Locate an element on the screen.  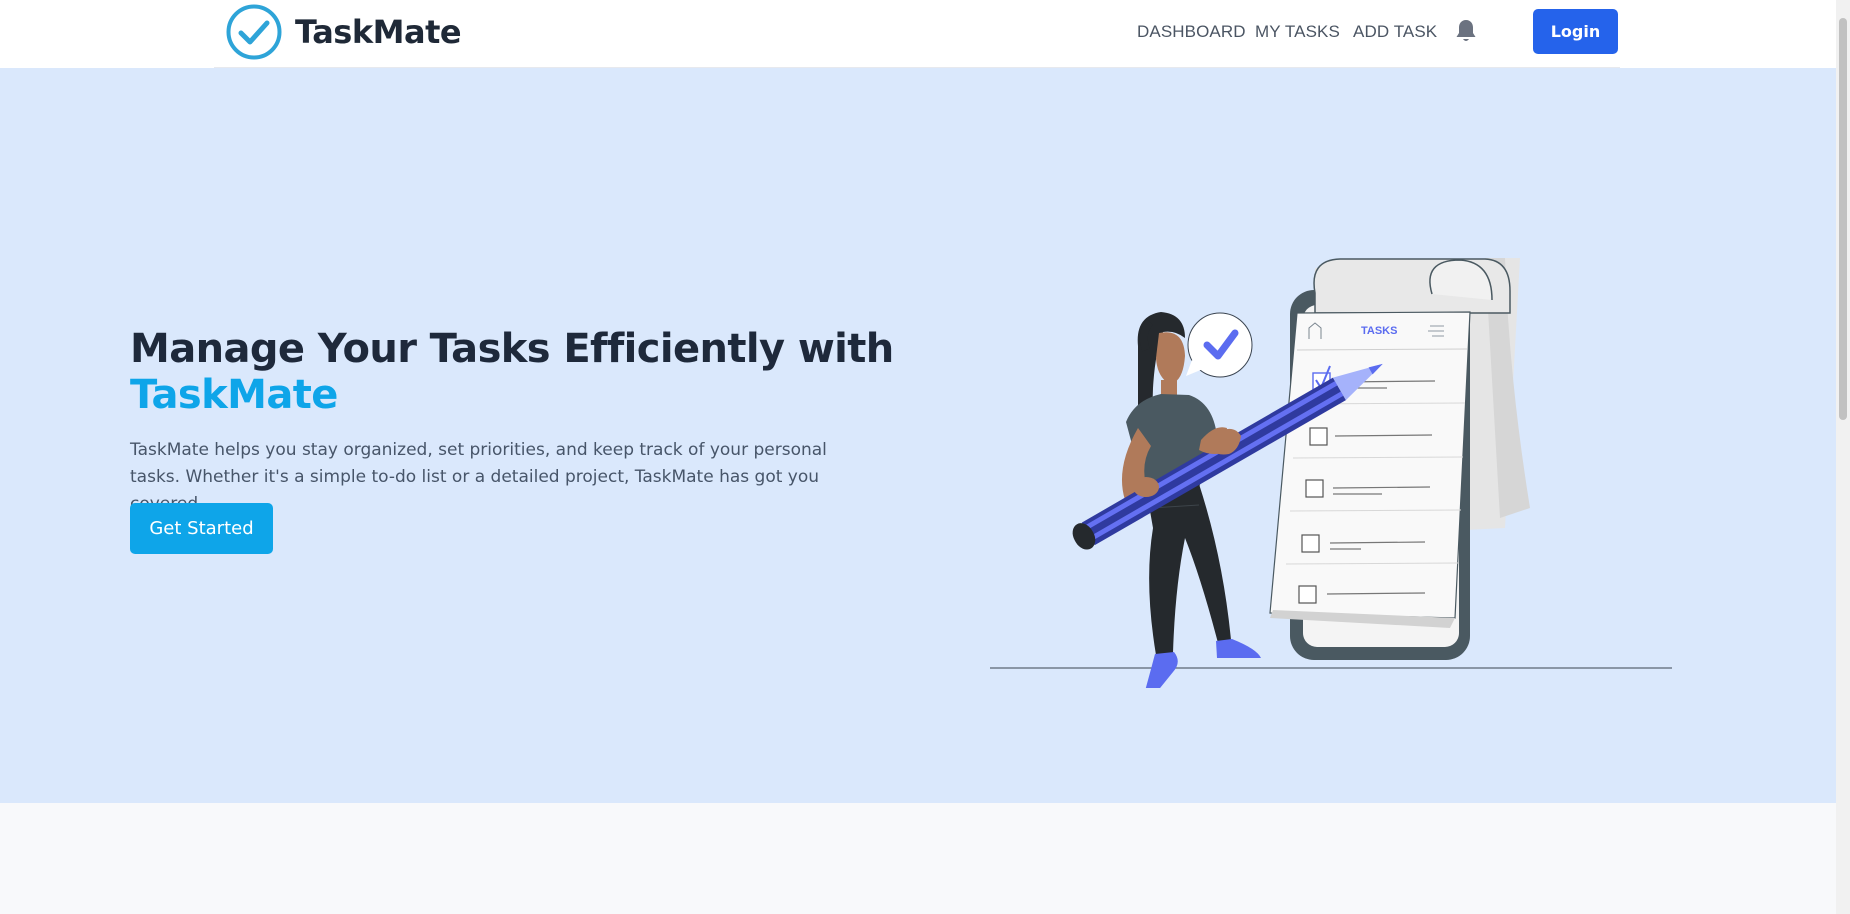
nav-dashboard: DASHBOARD is located at coordinates (1191, 32).